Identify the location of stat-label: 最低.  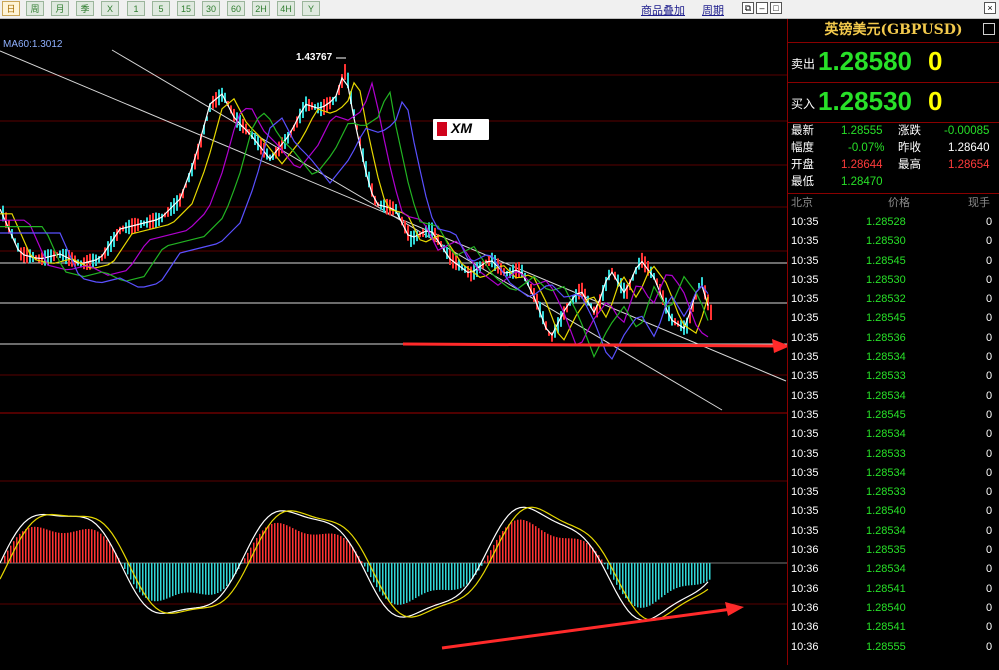
(802, 182).